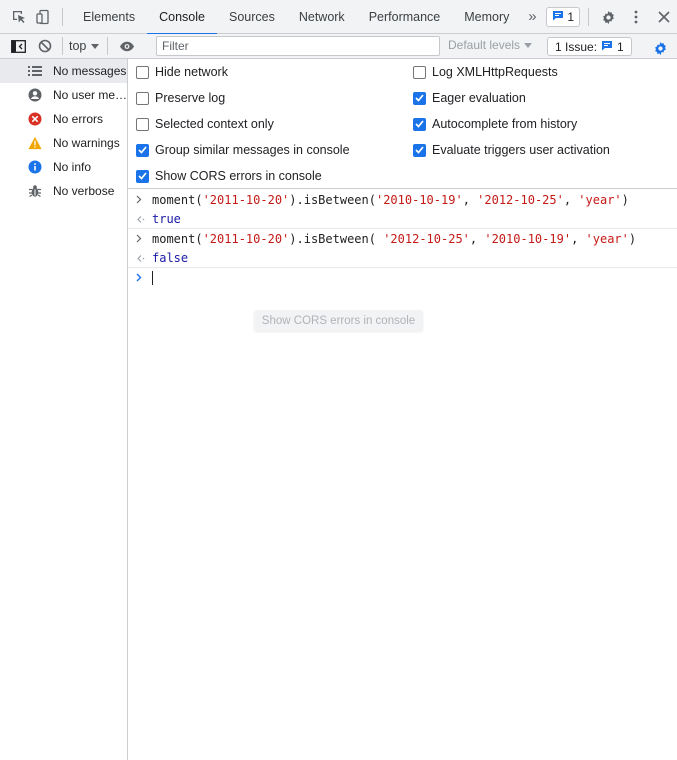 The height and width of the screenshot is (760, 677). I want to click on issues-button: 1 Issue: 1, so click(589, 46).